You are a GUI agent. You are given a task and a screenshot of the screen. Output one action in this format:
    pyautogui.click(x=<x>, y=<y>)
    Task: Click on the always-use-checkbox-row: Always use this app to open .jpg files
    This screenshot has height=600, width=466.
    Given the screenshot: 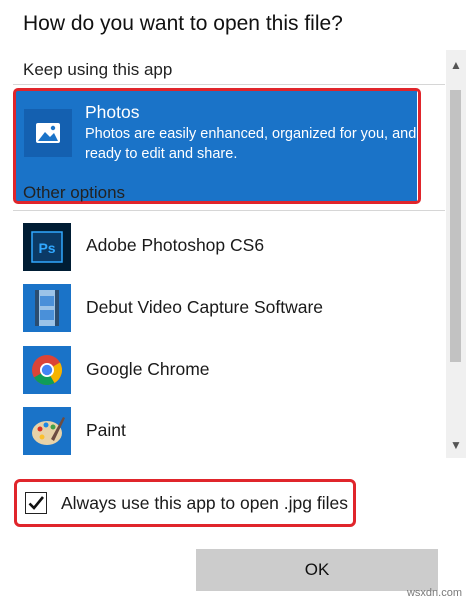 What is the action you would take?
    pyautogui.click(x=185, y=503)
    